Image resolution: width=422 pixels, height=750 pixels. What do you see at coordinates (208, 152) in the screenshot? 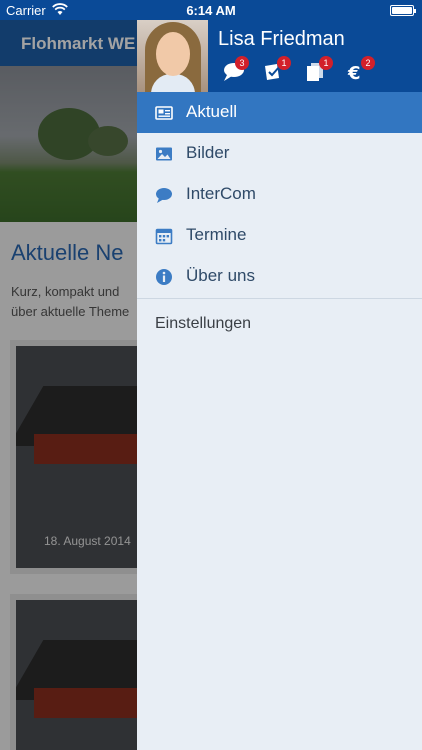
I see `menu-item-label: Bilder` at bounding box center [208, 152].